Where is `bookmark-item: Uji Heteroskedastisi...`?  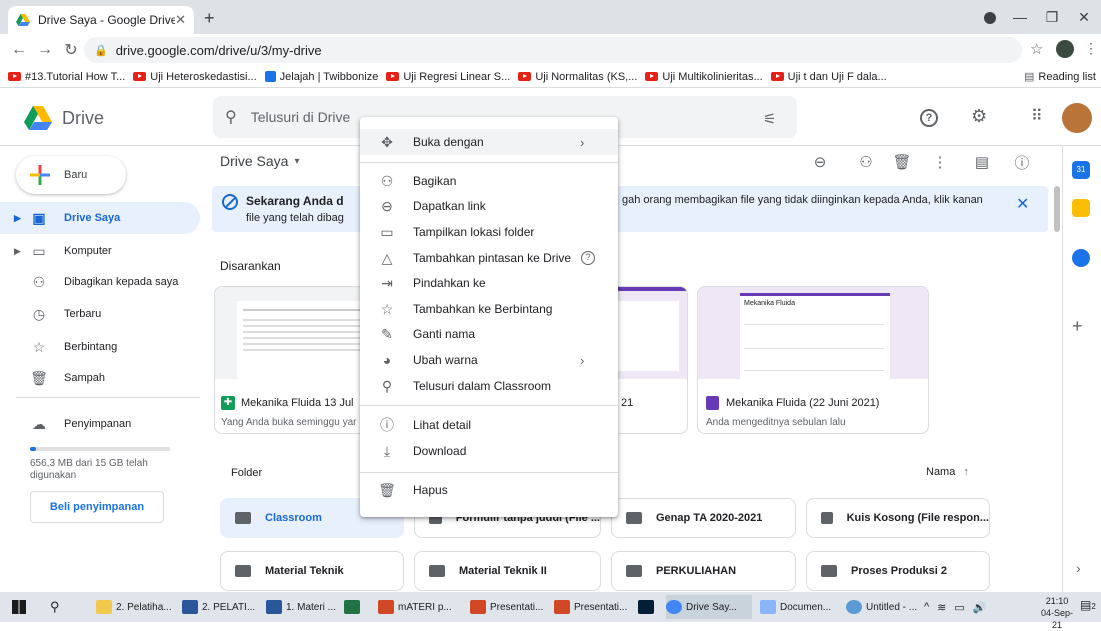
bookmark-item: Uji Heteroskedastisi... is located at coordinates (195, 77).